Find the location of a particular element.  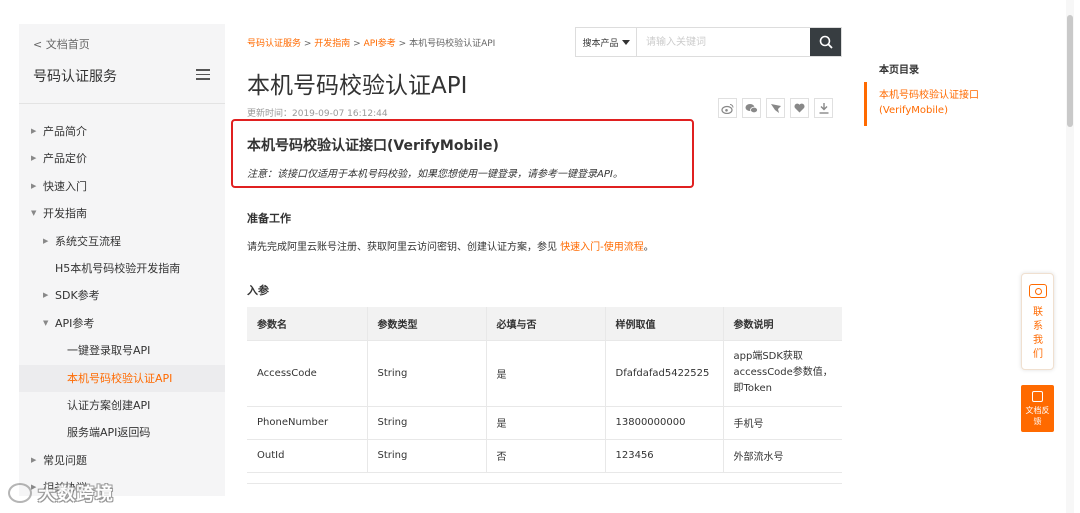

search-input is located at coordinates (723, 42).